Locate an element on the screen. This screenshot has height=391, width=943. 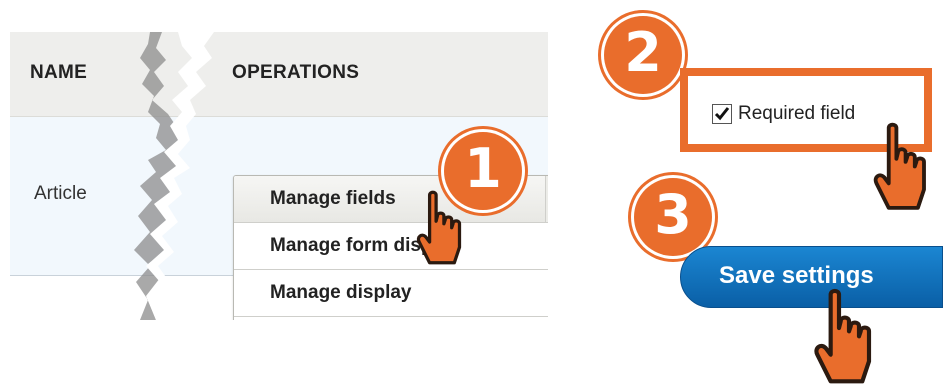
required-field-checkbox is located at coordinates (722, 114).